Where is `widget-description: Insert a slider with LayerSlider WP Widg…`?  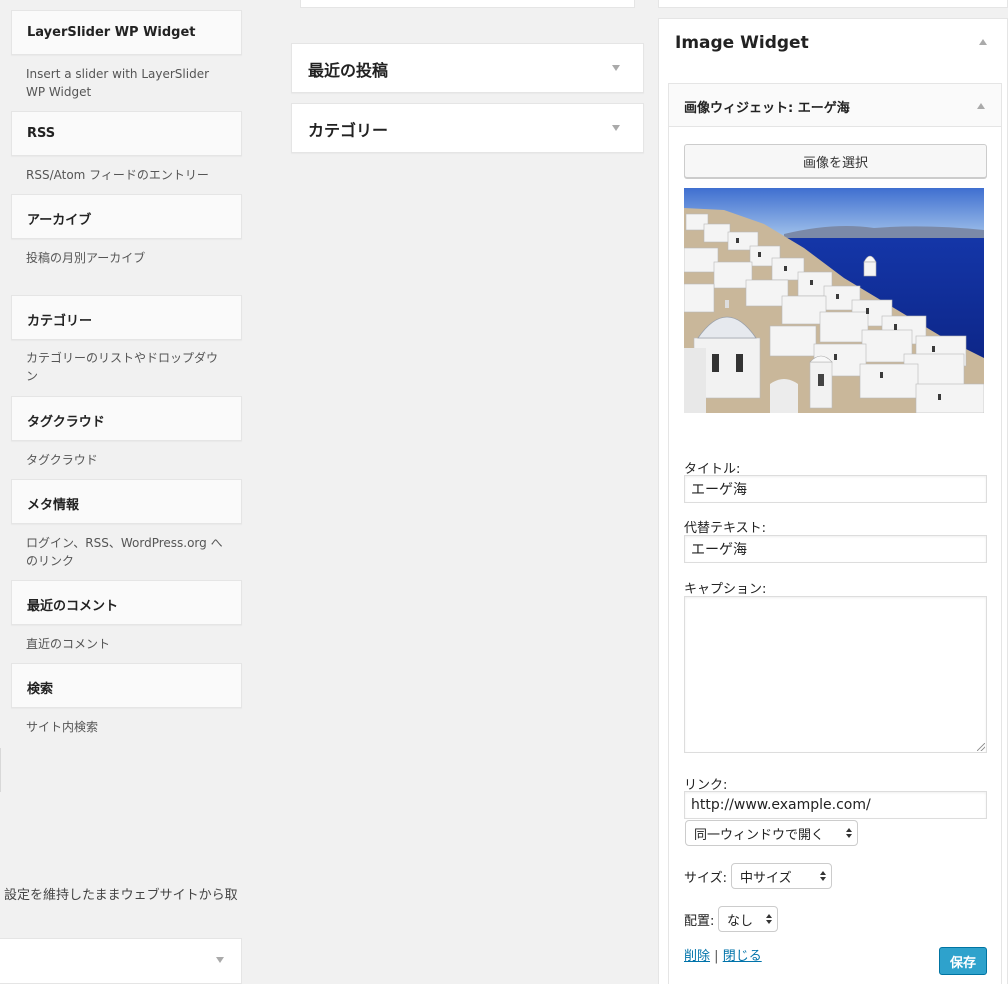 widget-description: Insert a slider with LayerSlider WP Widg… is located at coordinates (118, 83).